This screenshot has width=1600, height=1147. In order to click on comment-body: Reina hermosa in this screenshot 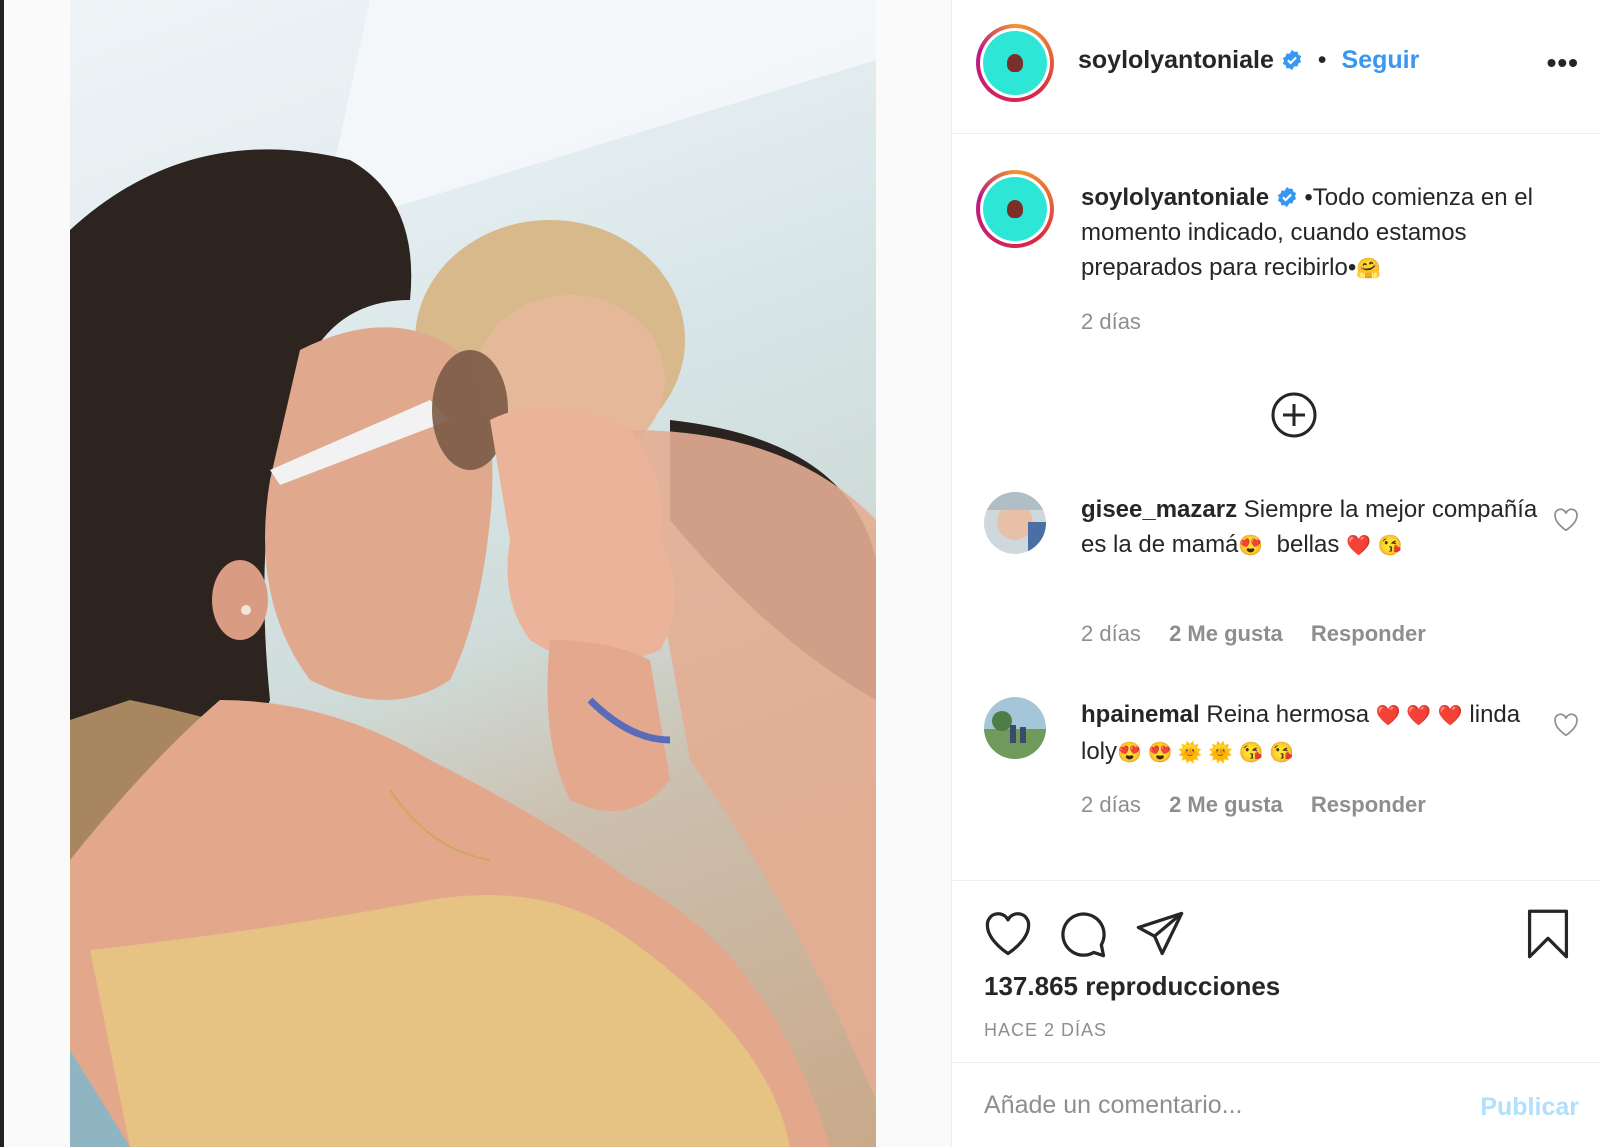, I will do `click(1288, 714)`.